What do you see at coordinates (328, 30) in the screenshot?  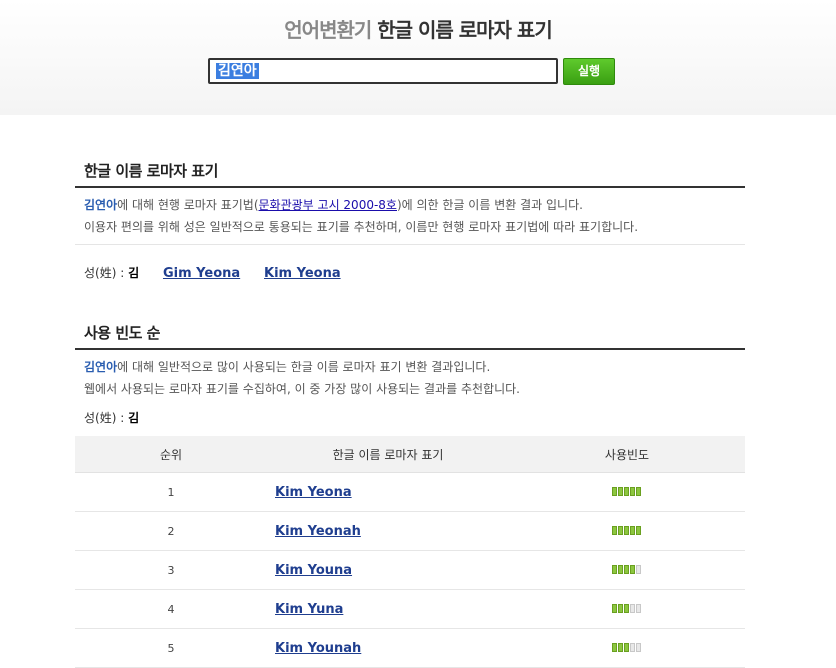 I see `title-service-name: 언어변환기` at bounding box center [328, 30].